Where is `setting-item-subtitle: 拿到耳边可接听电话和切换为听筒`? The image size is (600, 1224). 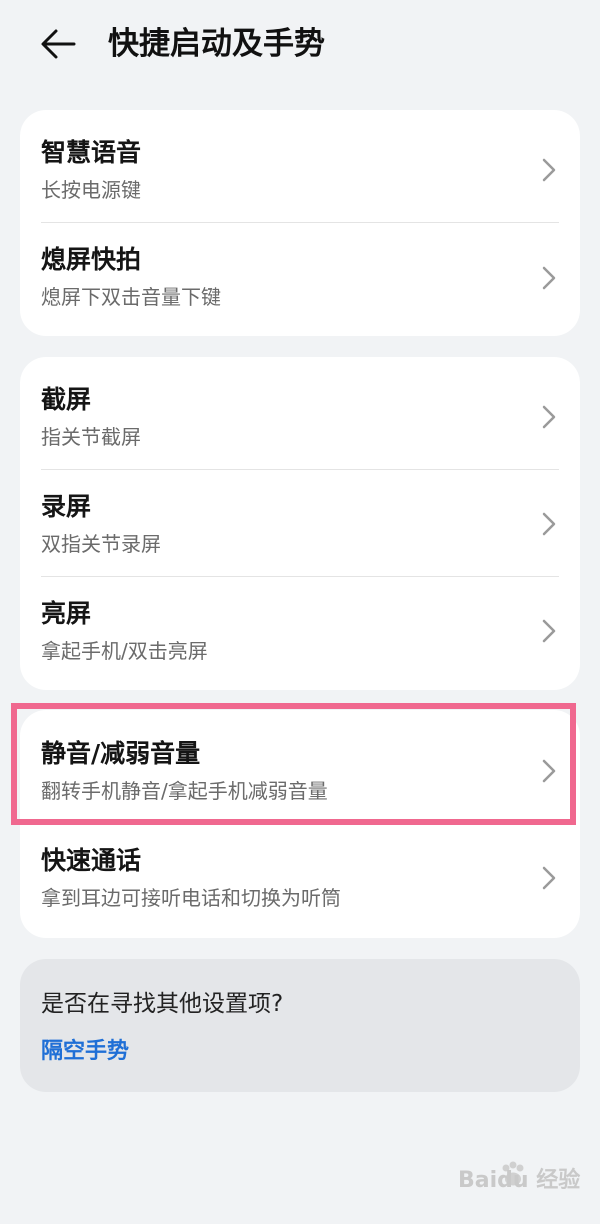
setting-item-subtitle: 拿到耳边可接听电话和切换为听筒 is located at coordinates (191, 898).